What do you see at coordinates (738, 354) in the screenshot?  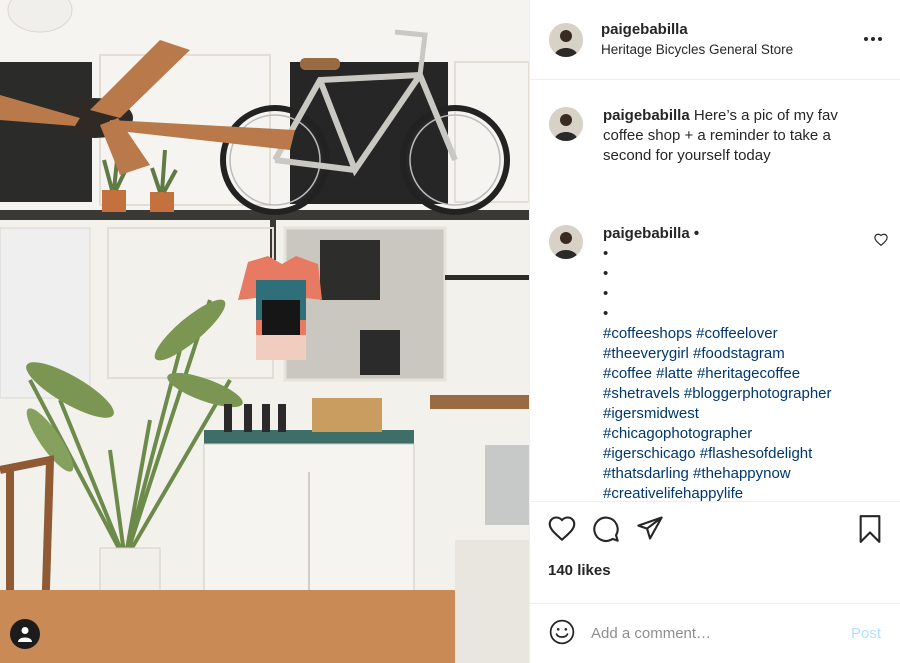 I see `hashtag-line: #theeverygirl #foodstagram` at bounding box center [738, 354].